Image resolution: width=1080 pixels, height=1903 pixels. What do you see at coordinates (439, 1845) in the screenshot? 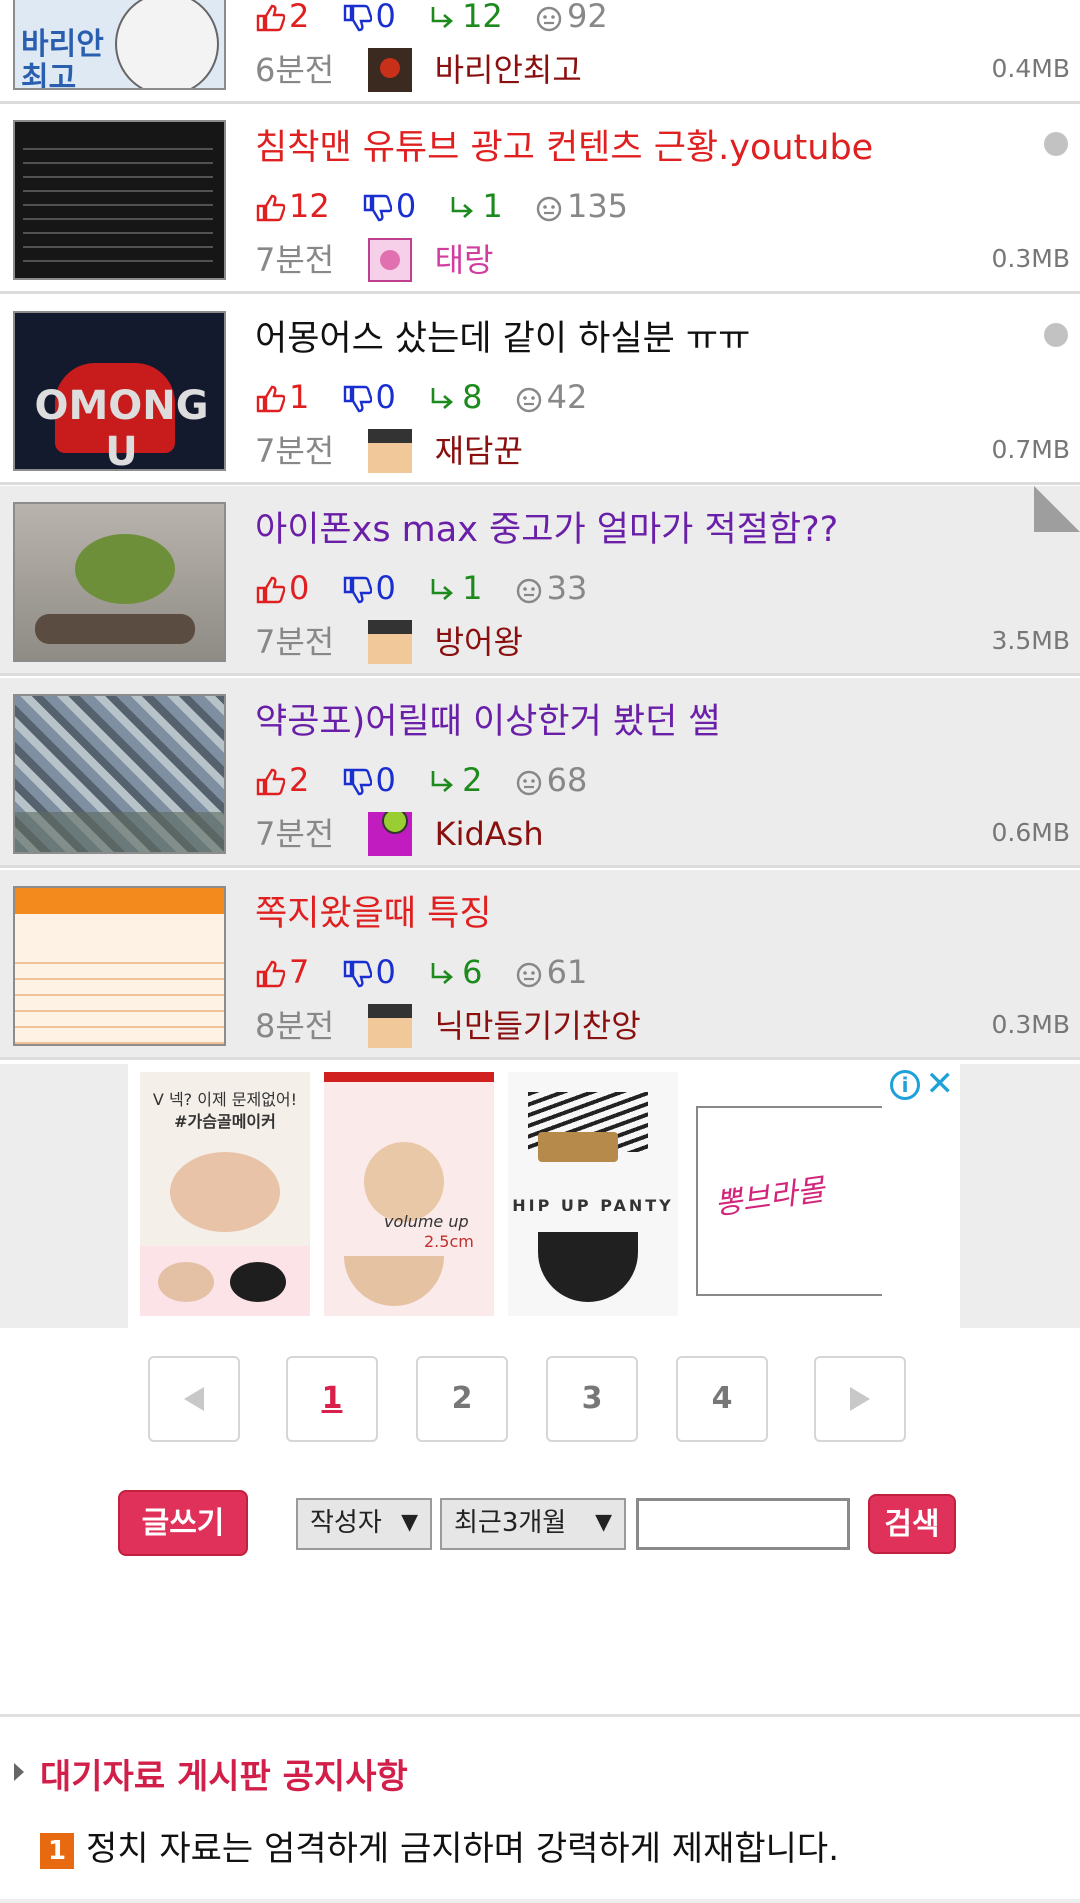
I see `notice-item: 1 정치 자료는 엄격하게 금지하며 강력하게 제재합니다.` at bounding box center [439, 1845].